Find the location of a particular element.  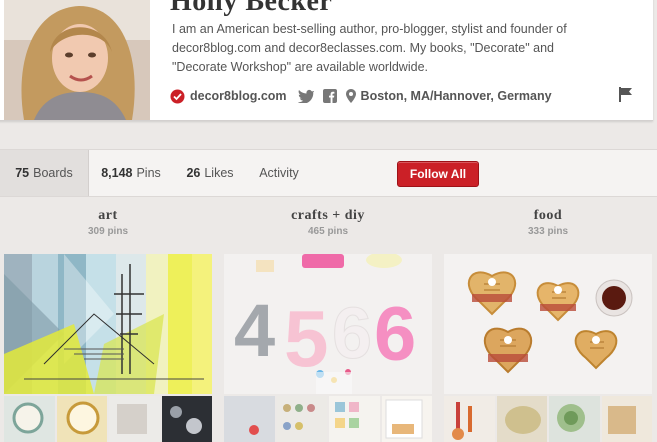

board-cover-image: 4 5 6 6 is located at coordinates (328, 324).